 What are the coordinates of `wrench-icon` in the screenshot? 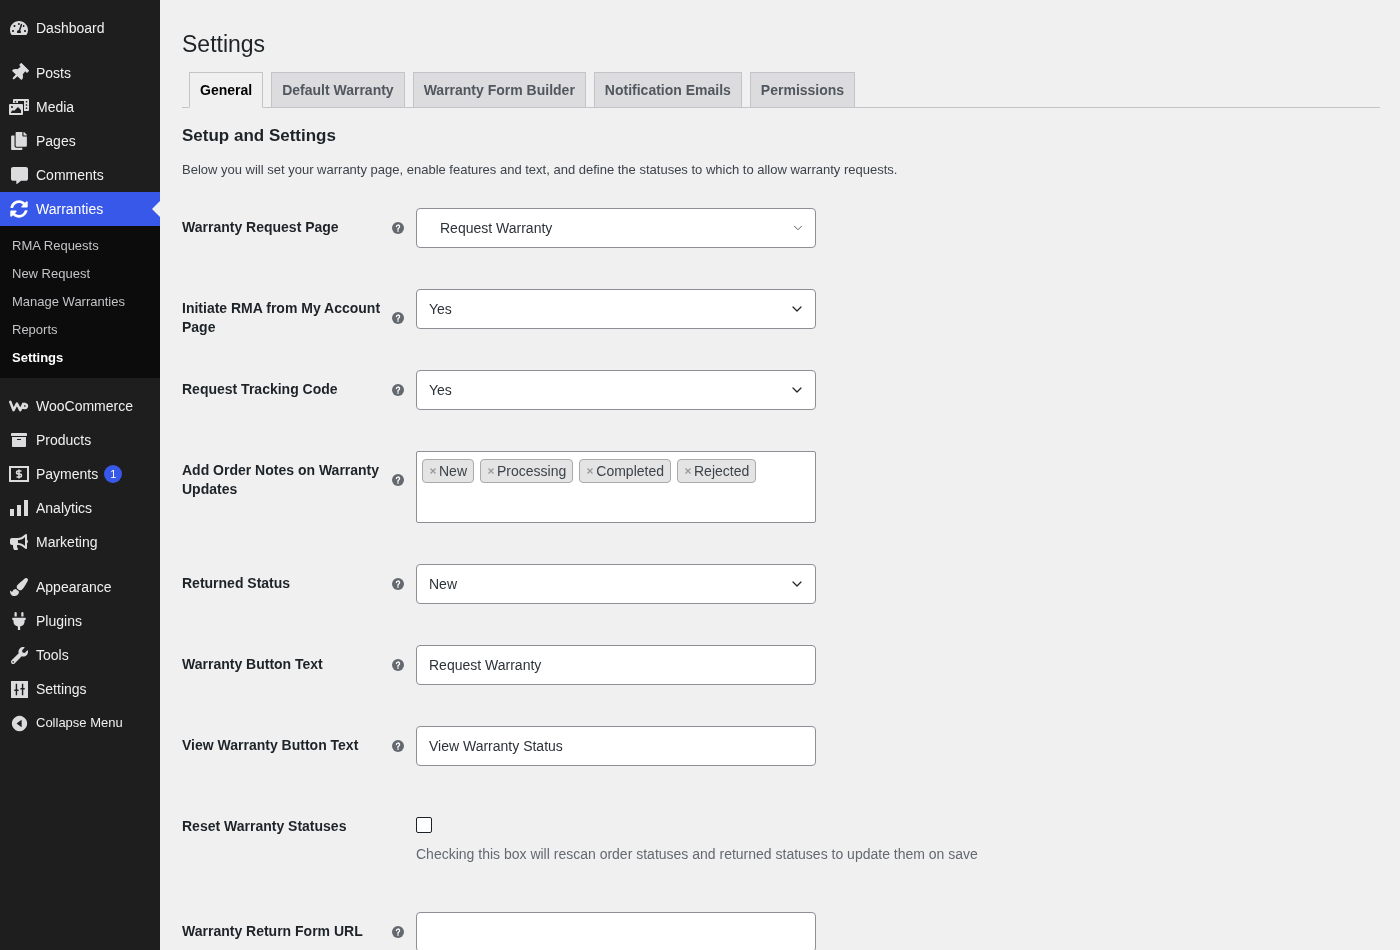 It's located at (19, 655).